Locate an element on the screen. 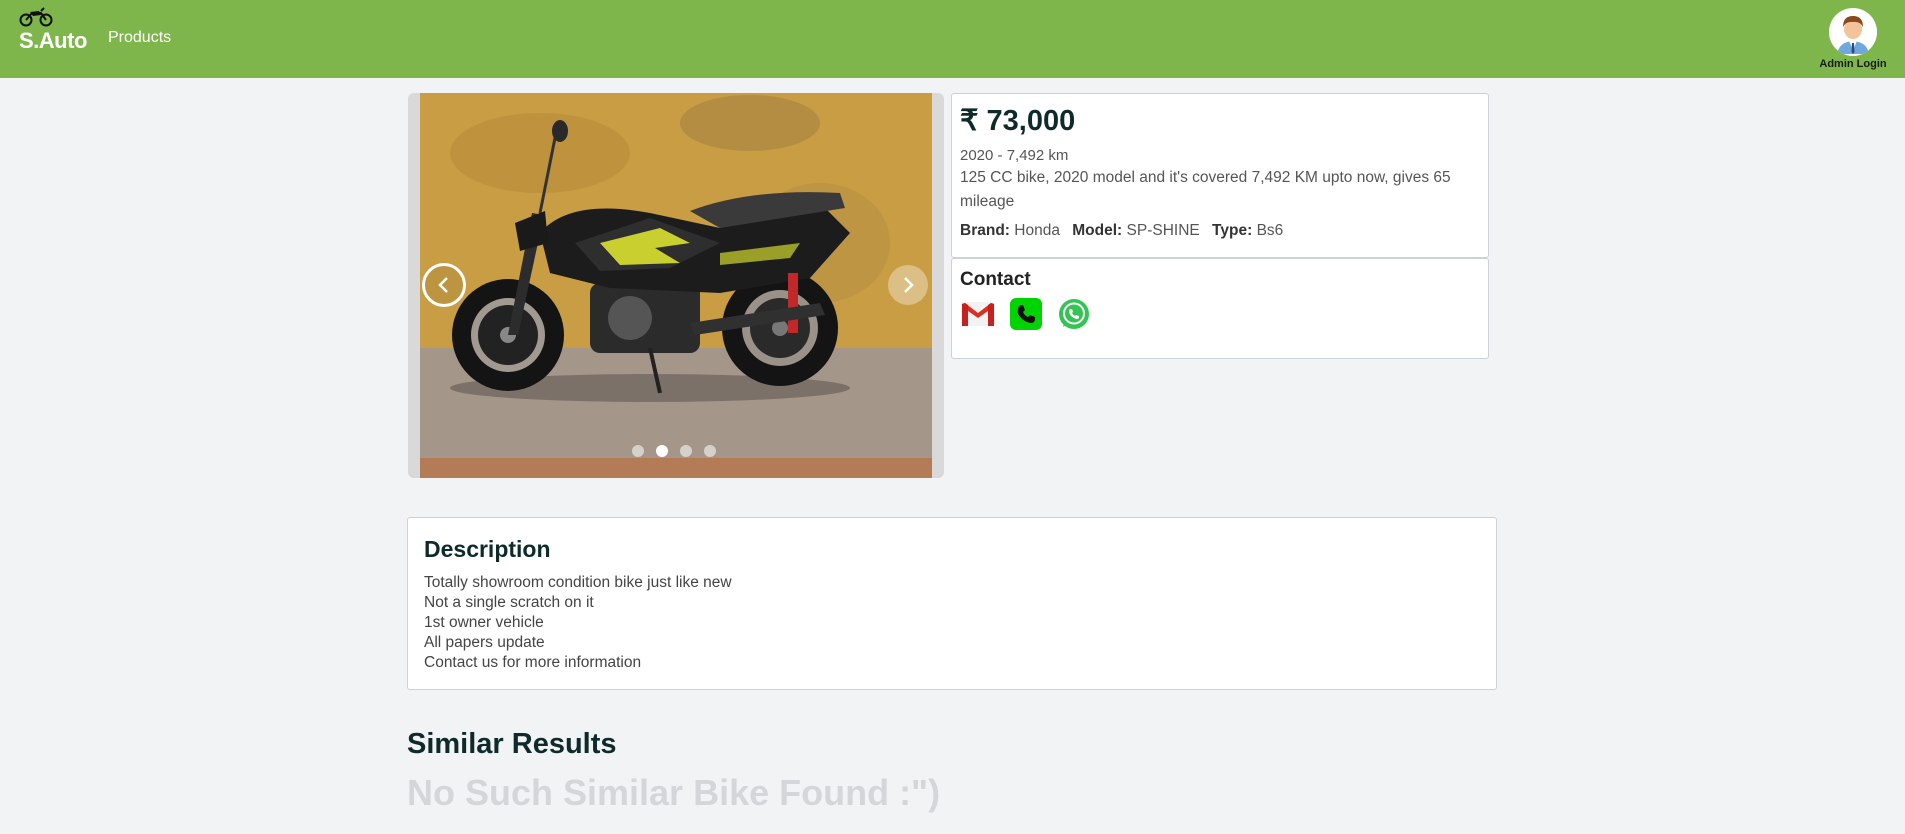 The height and width of the screenshot is (834, 1905). phone-icon is located at coordinates (1026, 314).